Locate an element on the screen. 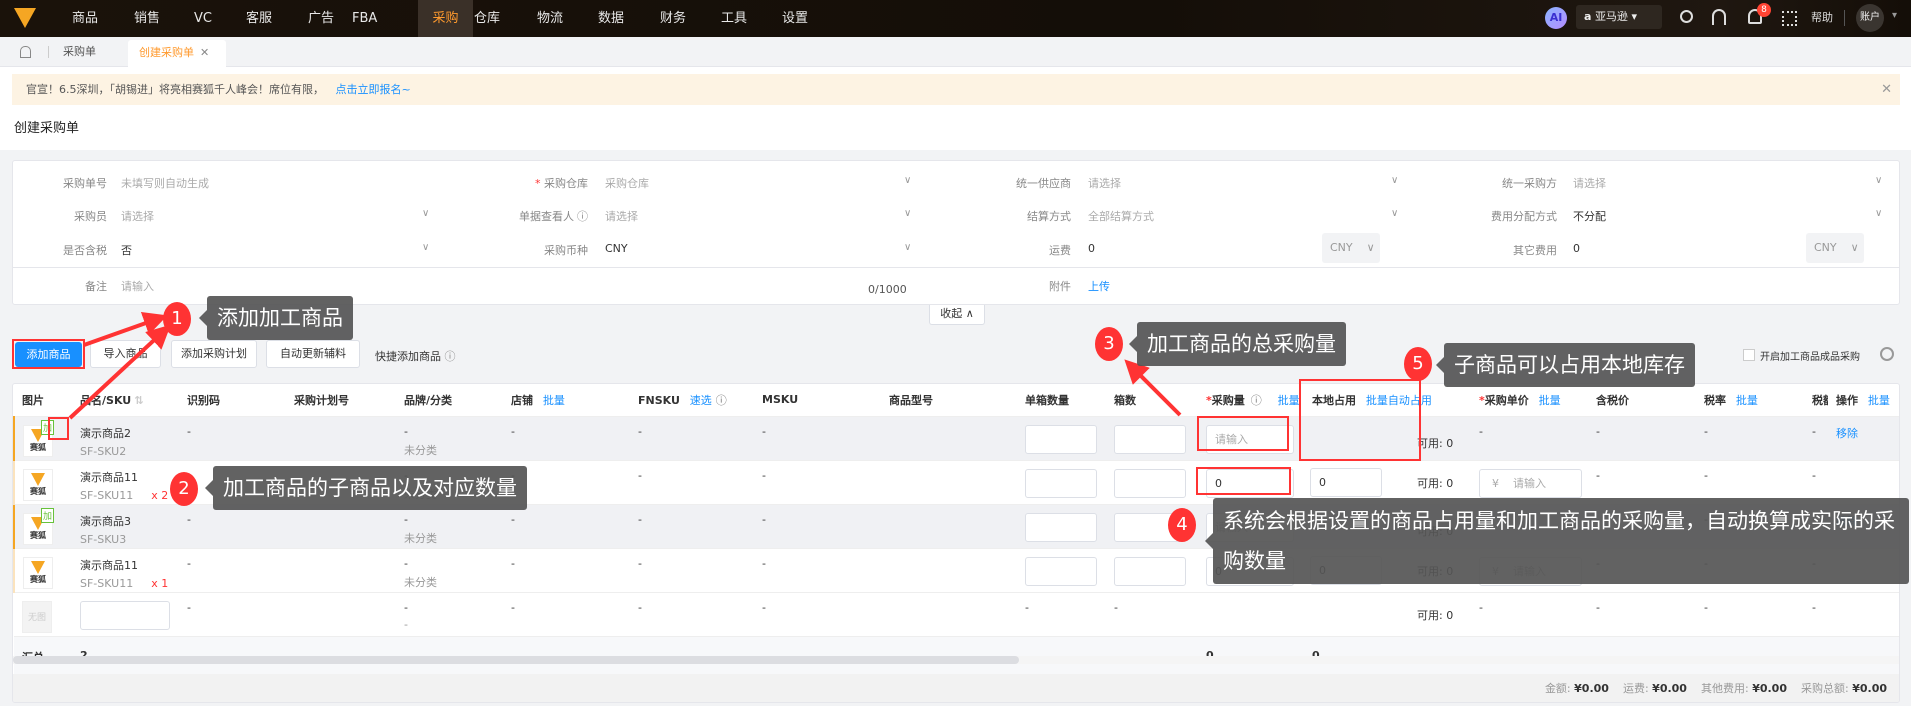 This screenshot has width=1911, height=706. annotation-number-4: 4 is located at coordinates (1182, 525).